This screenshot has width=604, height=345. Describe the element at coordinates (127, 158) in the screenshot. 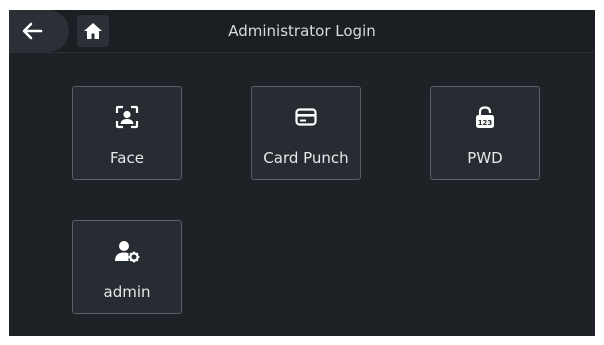

I see `face-label: Face` at that location.